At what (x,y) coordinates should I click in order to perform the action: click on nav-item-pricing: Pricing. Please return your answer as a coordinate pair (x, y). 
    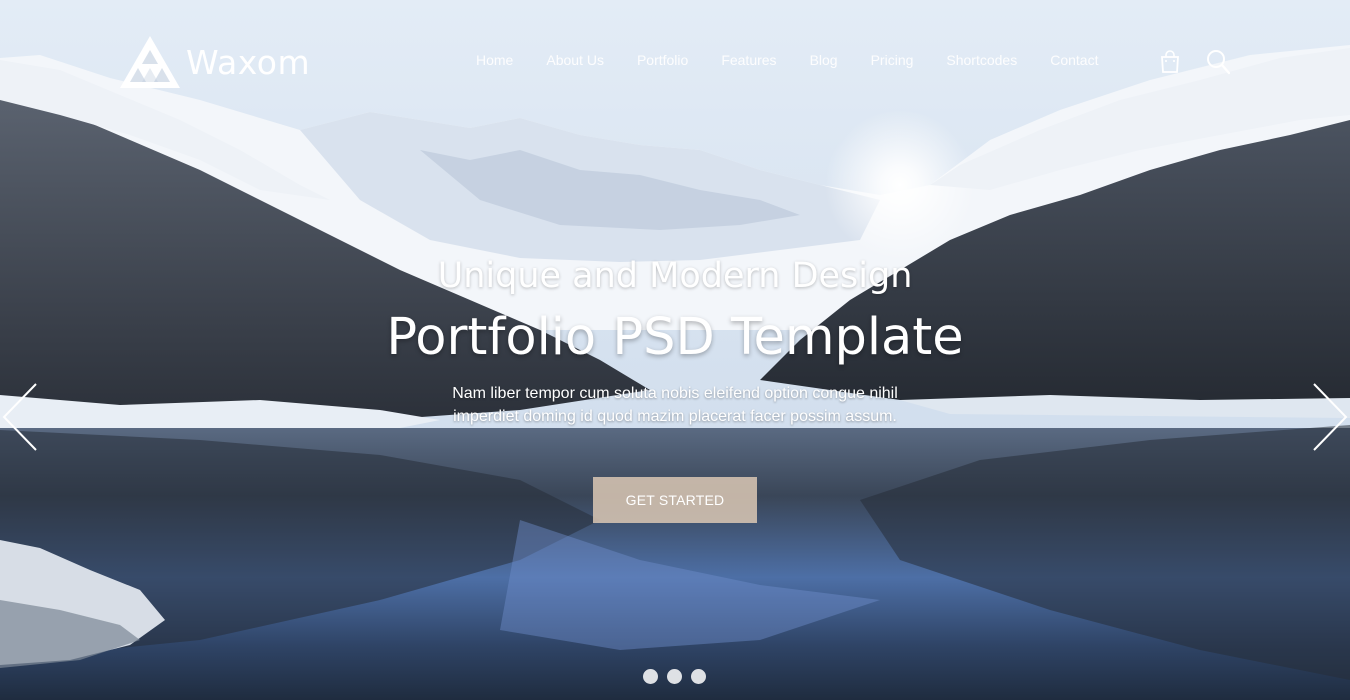
    Looking at the image, I should click on (892, 60).